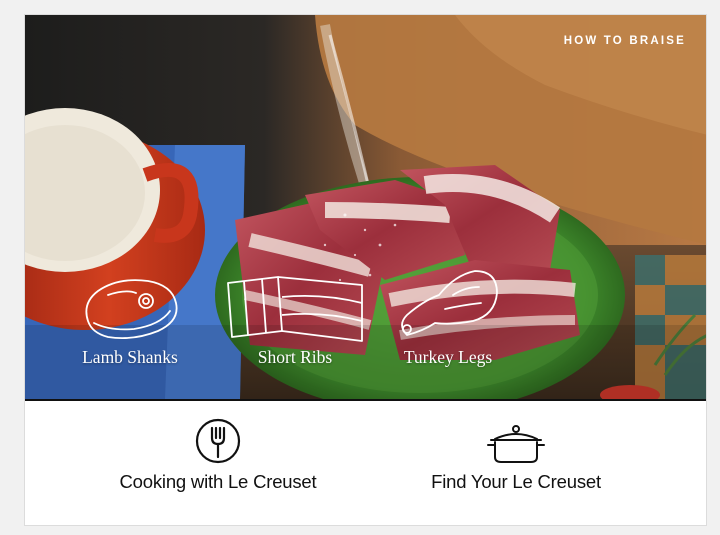 The width and height of the screenshot is (720, 535). I want to click on short-ribs-icon, so click(295, 309).